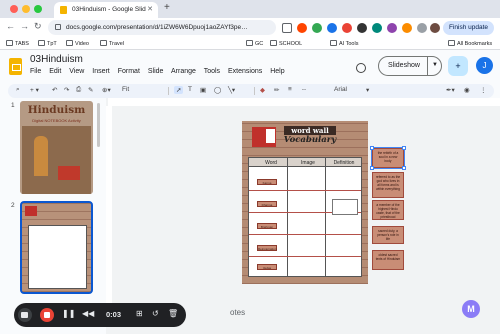 The width and height of the screenshot is (500, 334). Describe the element at coordinates (106, 90) in the screenshot. I see `zoom-icon: ⊕▾` at that location.